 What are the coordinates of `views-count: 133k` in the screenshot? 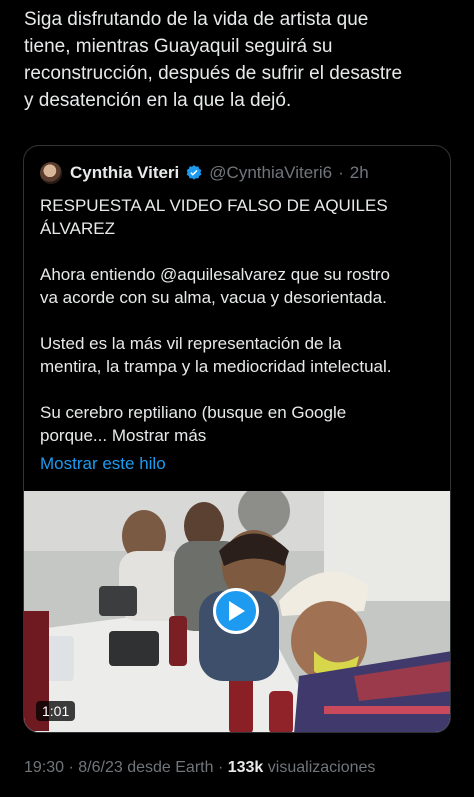 It's located at (246, 767).